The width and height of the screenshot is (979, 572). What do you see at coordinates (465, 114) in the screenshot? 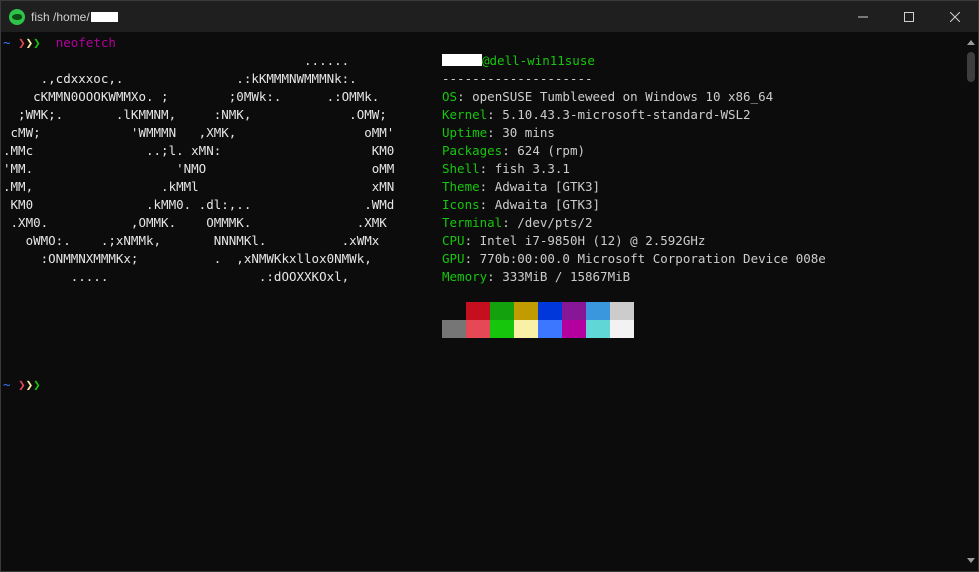
I see `info-key: Kernel` at bounding box center [465, 114].